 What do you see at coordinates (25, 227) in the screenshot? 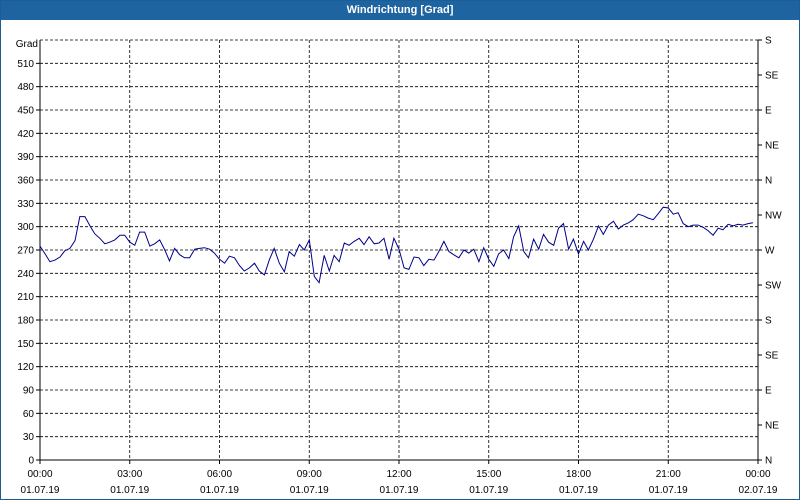
I see `y-tick-label: 300` at bounding box center [25, 227].